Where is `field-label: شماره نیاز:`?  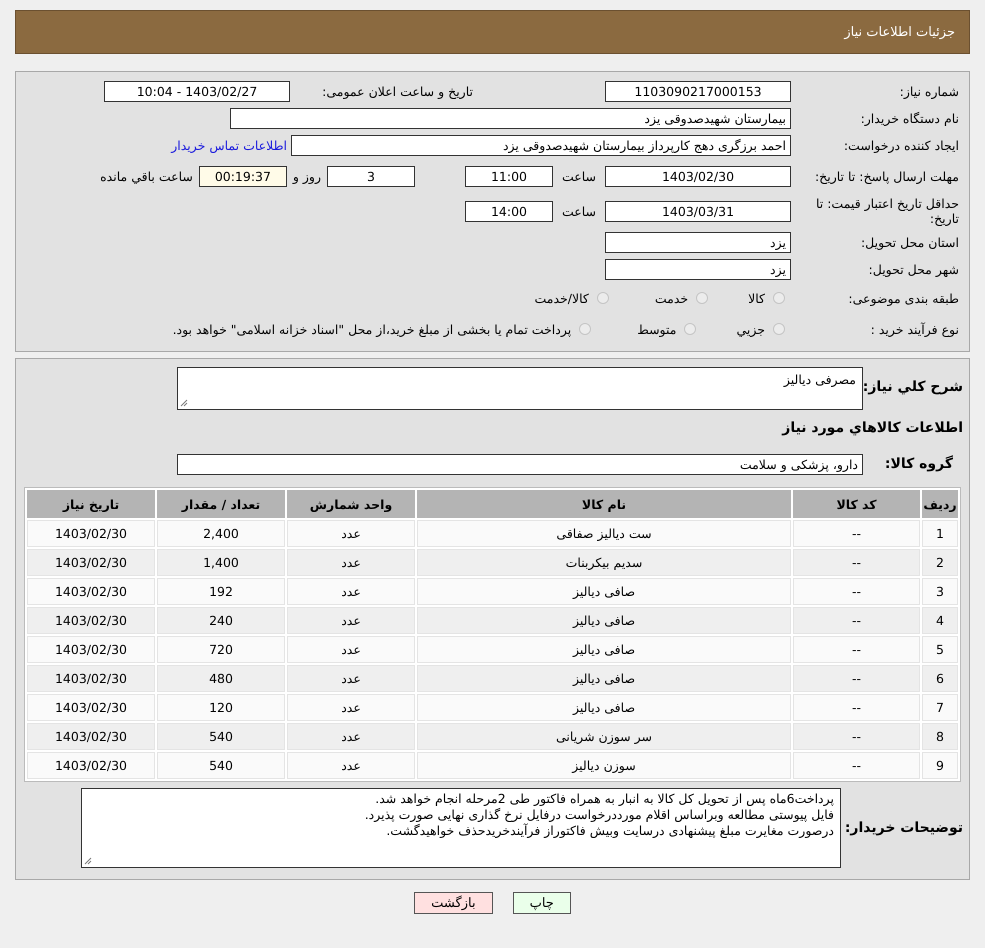
field-label: شماره نیاز: is located at coordinates (929, 91).